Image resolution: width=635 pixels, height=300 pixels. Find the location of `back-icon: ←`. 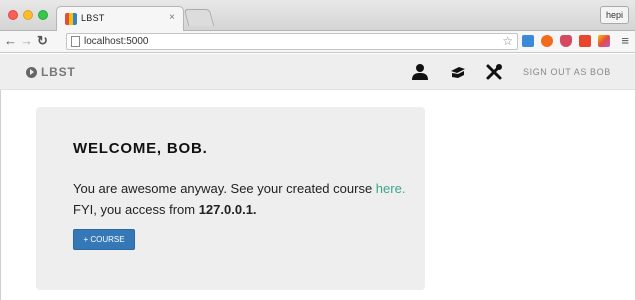

back-icon: ← is located at coordinates (10, 41).